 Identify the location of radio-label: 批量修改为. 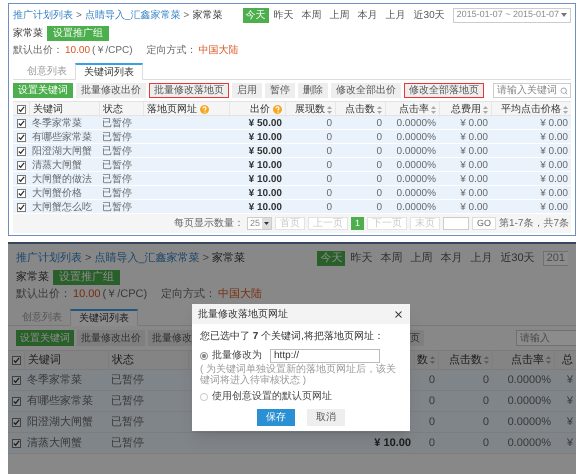
(237, 355).